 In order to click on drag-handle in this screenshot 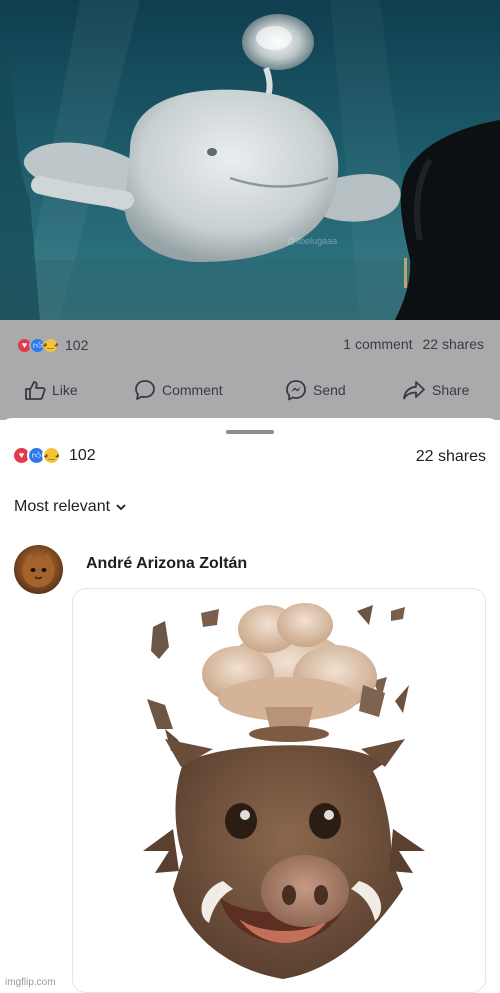, I will do `click(250, 432)`.